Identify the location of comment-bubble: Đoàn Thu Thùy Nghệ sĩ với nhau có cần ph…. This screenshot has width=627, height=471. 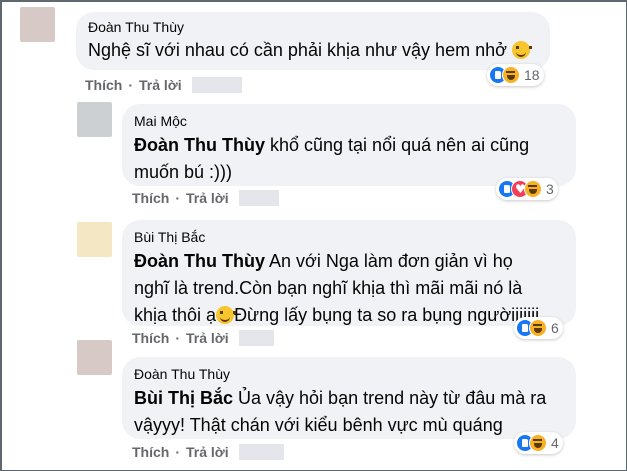
(313, 41).